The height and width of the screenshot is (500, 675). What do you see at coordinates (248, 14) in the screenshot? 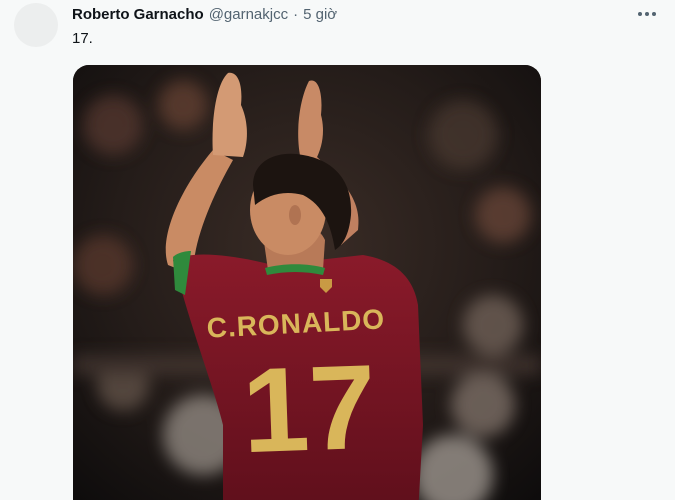
I see `author-handle: @garnakjcc` at bounding box center [248, 14].